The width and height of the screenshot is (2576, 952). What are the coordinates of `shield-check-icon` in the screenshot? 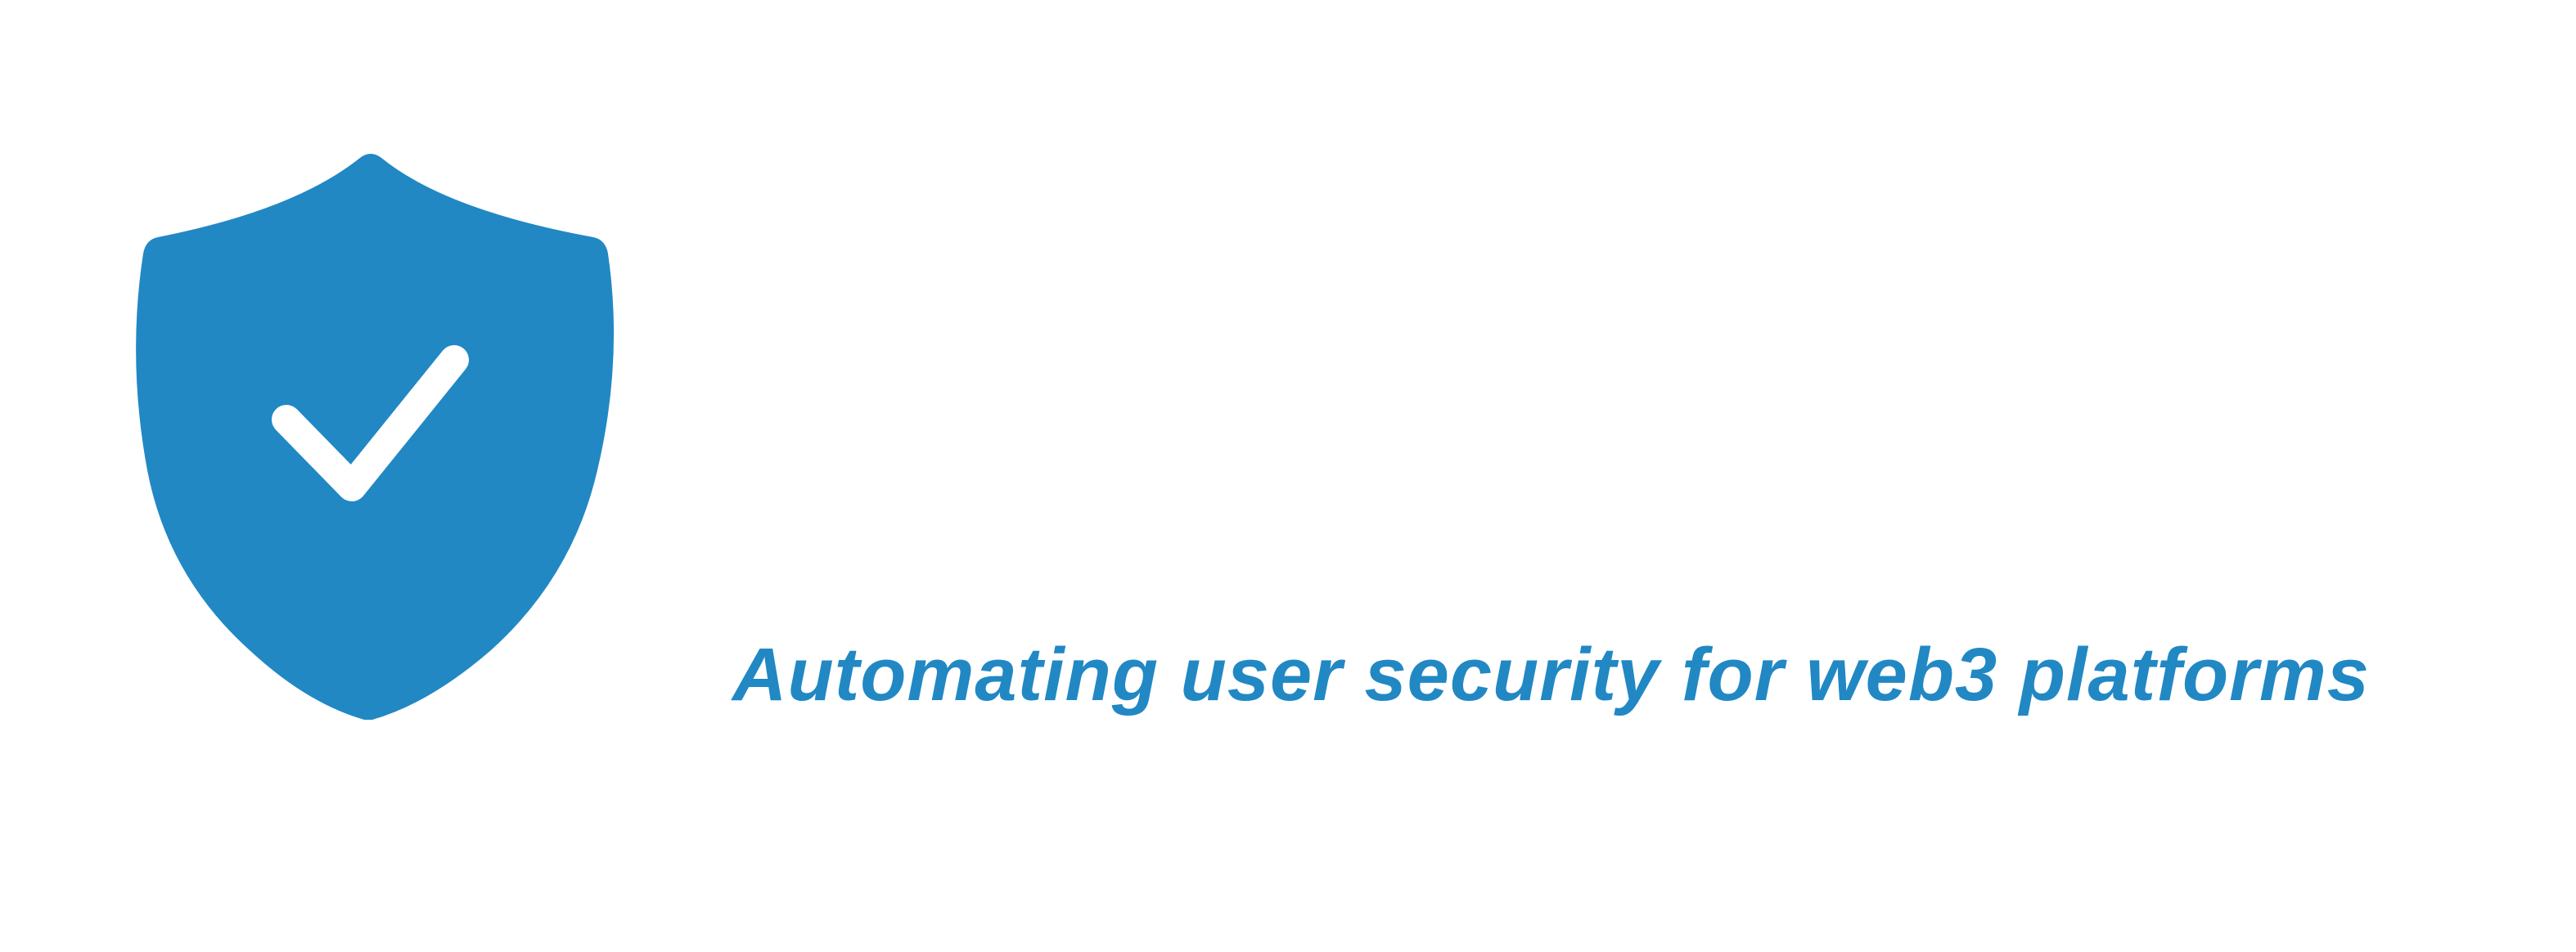 It's located at (376, 437).